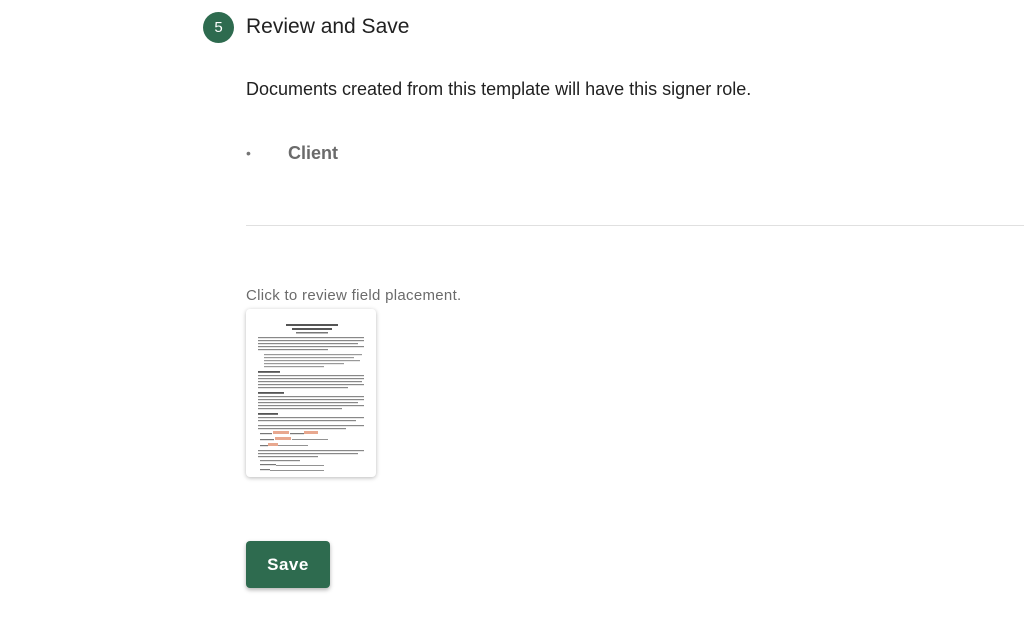 The height and width of the screenshot is (638, 1024). I want to click on save-button: Save, so click(288, 564).